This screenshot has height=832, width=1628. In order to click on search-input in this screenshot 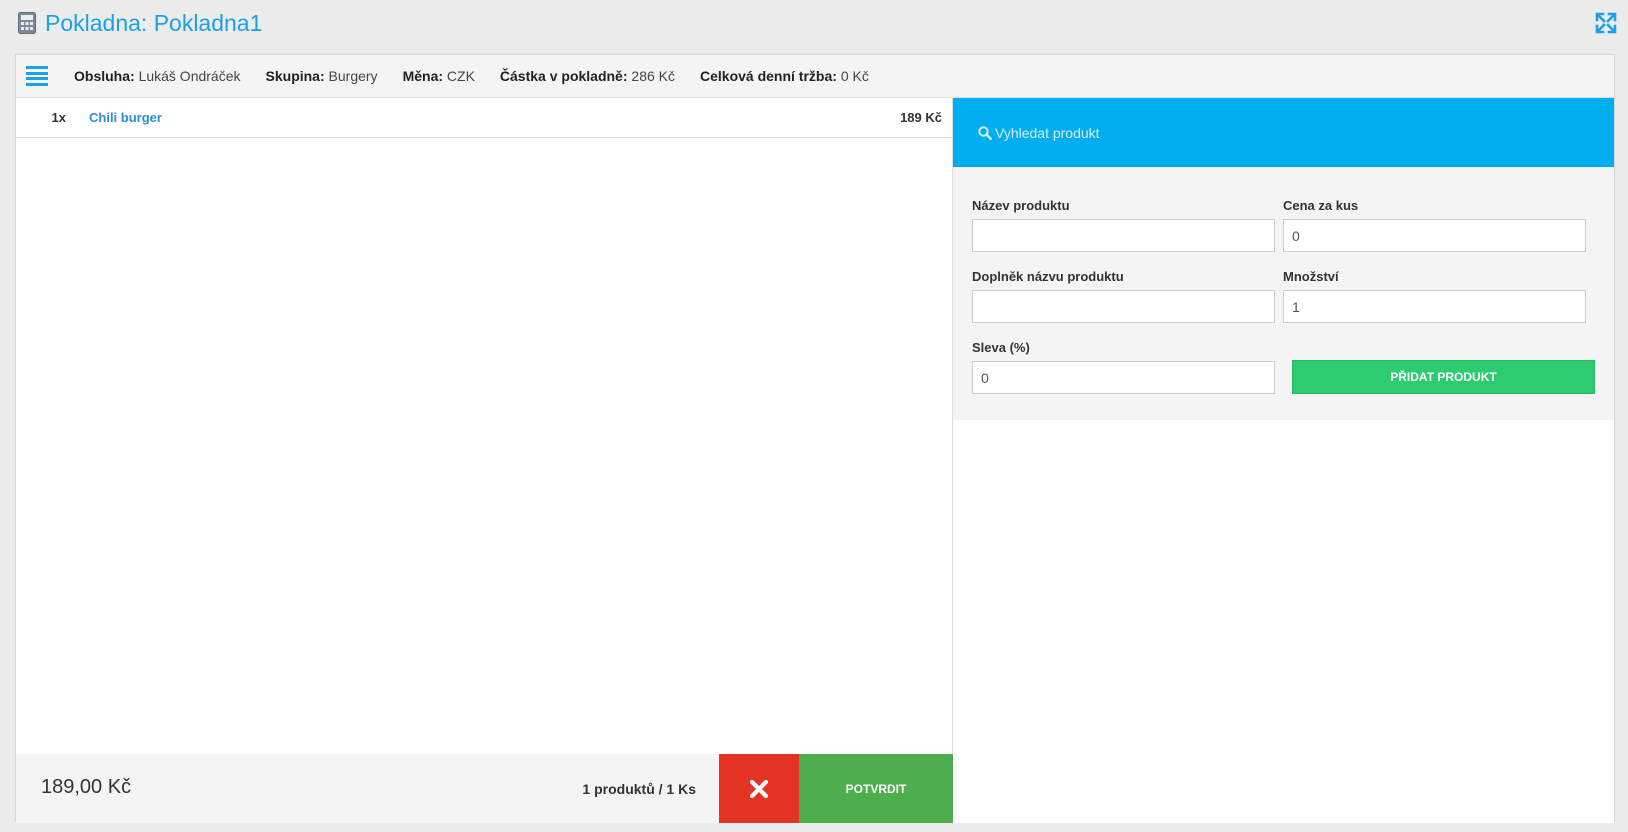, I will do `click(1195, 132)`.